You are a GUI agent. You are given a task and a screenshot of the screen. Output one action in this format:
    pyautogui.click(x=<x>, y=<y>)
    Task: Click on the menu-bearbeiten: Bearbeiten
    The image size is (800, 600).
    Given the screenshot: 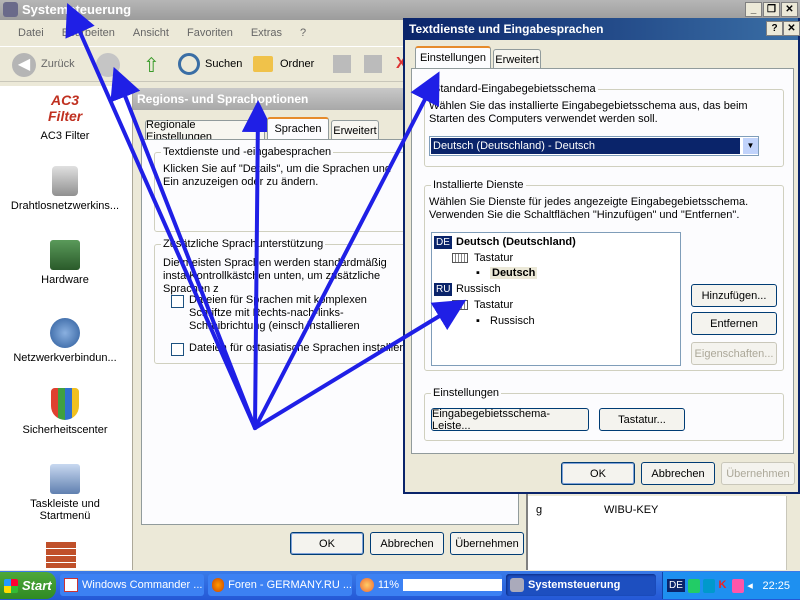 What is the action you would take?
    pyautogui.click(x=88, y=33)
    